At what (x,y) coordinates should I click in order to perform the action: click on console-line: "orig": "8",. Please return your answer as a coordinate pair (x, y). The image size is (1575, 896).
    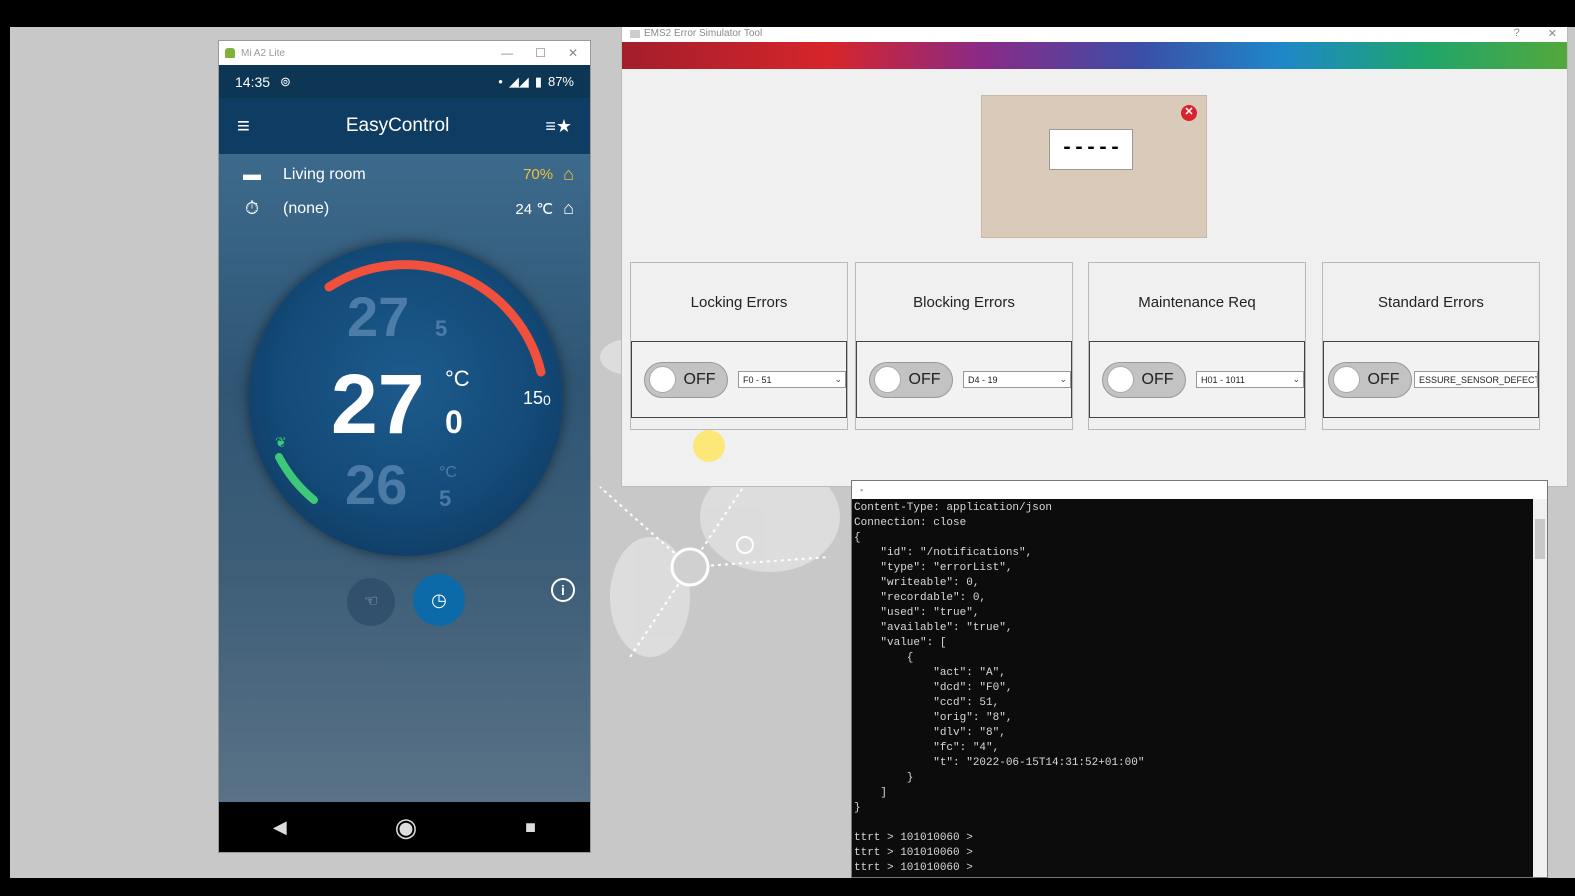
    Looking at the image, I should click on (933, 718).